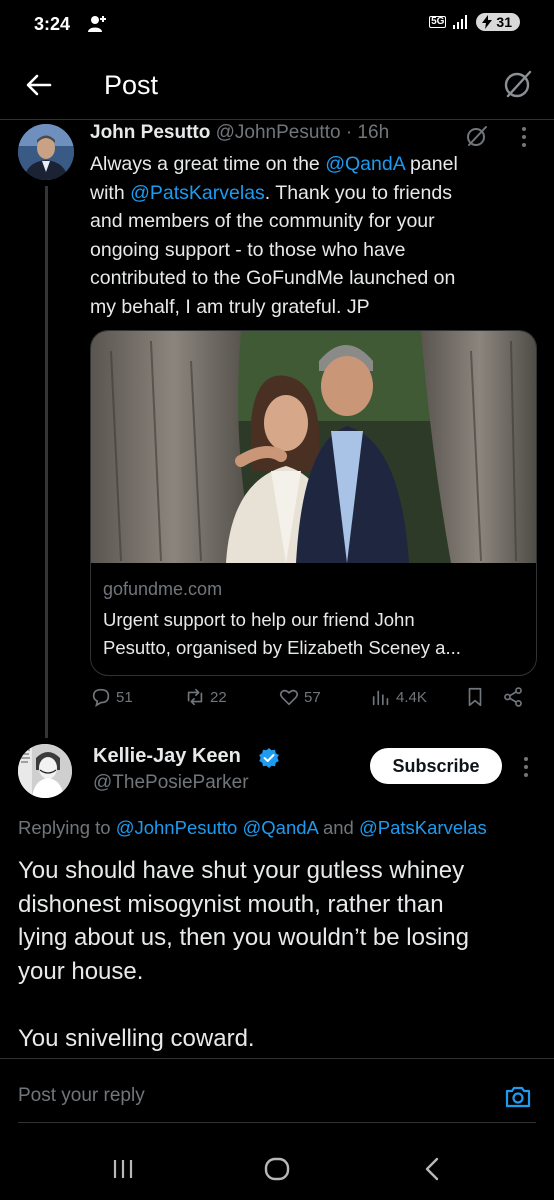 The image size is (554, 1200). Describe the element at coordinates (97, 24) in the screenshot. I see `person-add-icon` at that location.